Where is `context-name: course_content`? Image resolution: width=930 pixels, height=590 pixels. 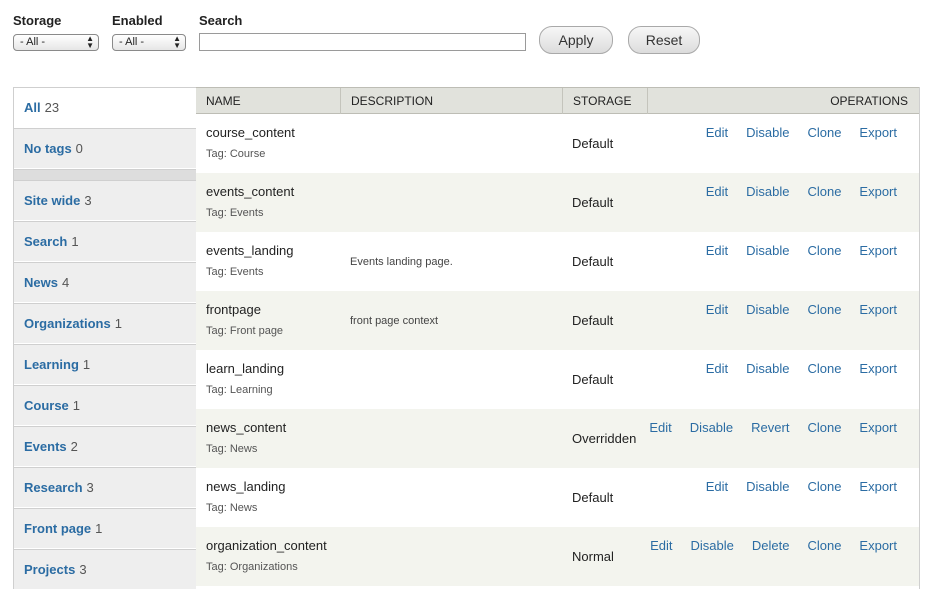 context-name: course_content is located at coordinates (250, 132).